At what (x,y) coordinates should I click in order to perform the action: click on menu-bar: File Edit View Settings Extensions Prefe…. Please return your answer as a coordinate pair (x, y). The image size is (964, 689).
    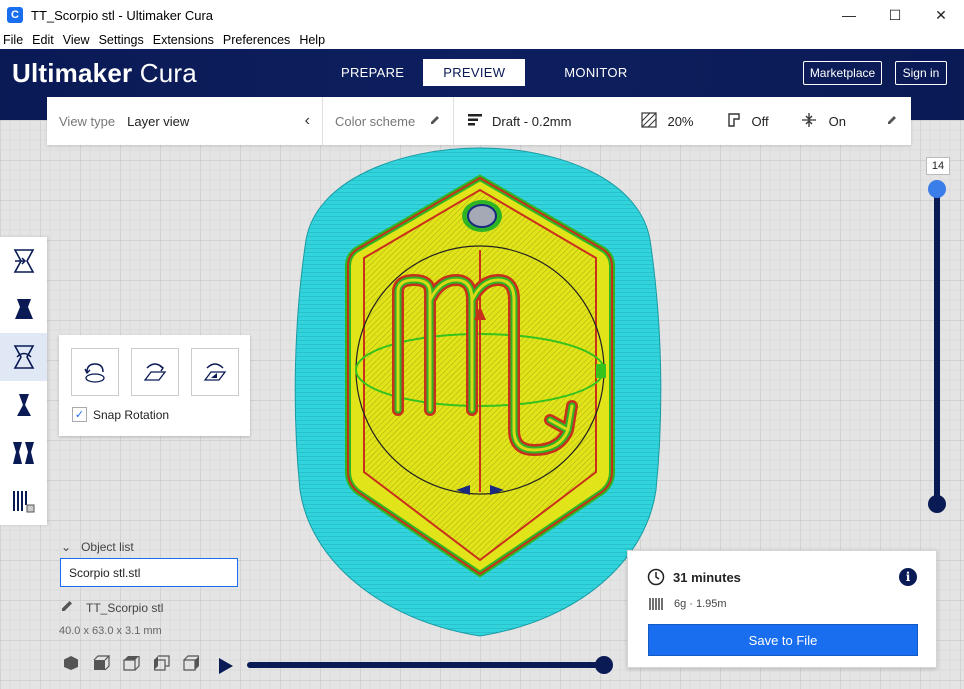
    Looking at the image, I should click on (482, 39).